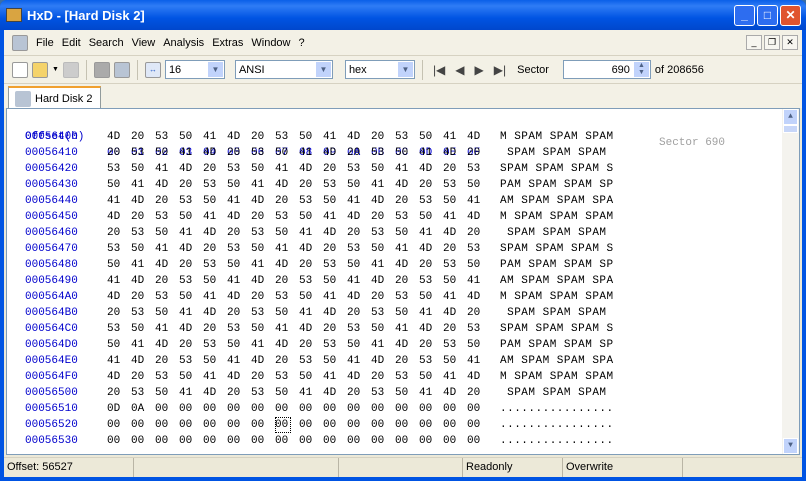 Image resolution: width=806 pixels, height=481 pixels. Describe the element at coordinates (790, 281) in the screenshot. I see `vertical-scrollbar: ▲ ▼` at that location.